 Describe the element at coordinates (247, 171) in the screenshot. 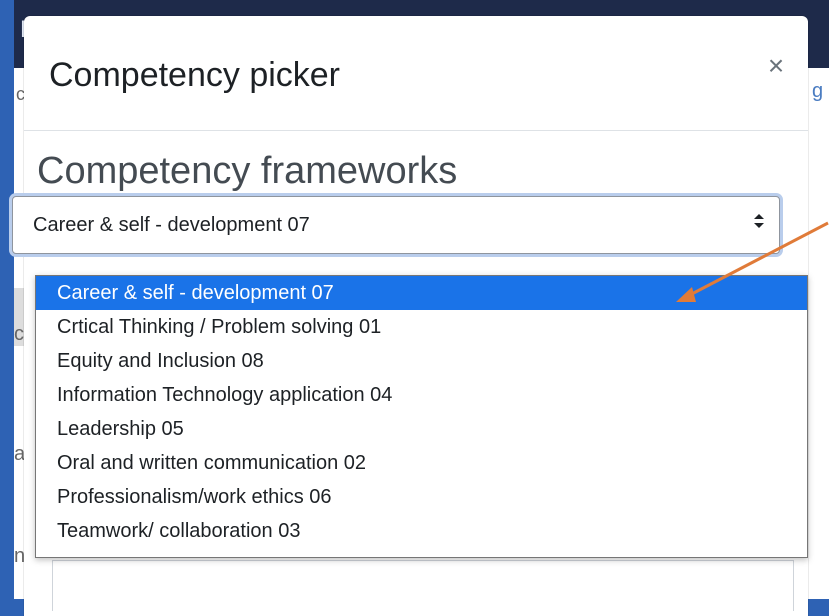

I see `section-heading: Competency frameworks` at that location.